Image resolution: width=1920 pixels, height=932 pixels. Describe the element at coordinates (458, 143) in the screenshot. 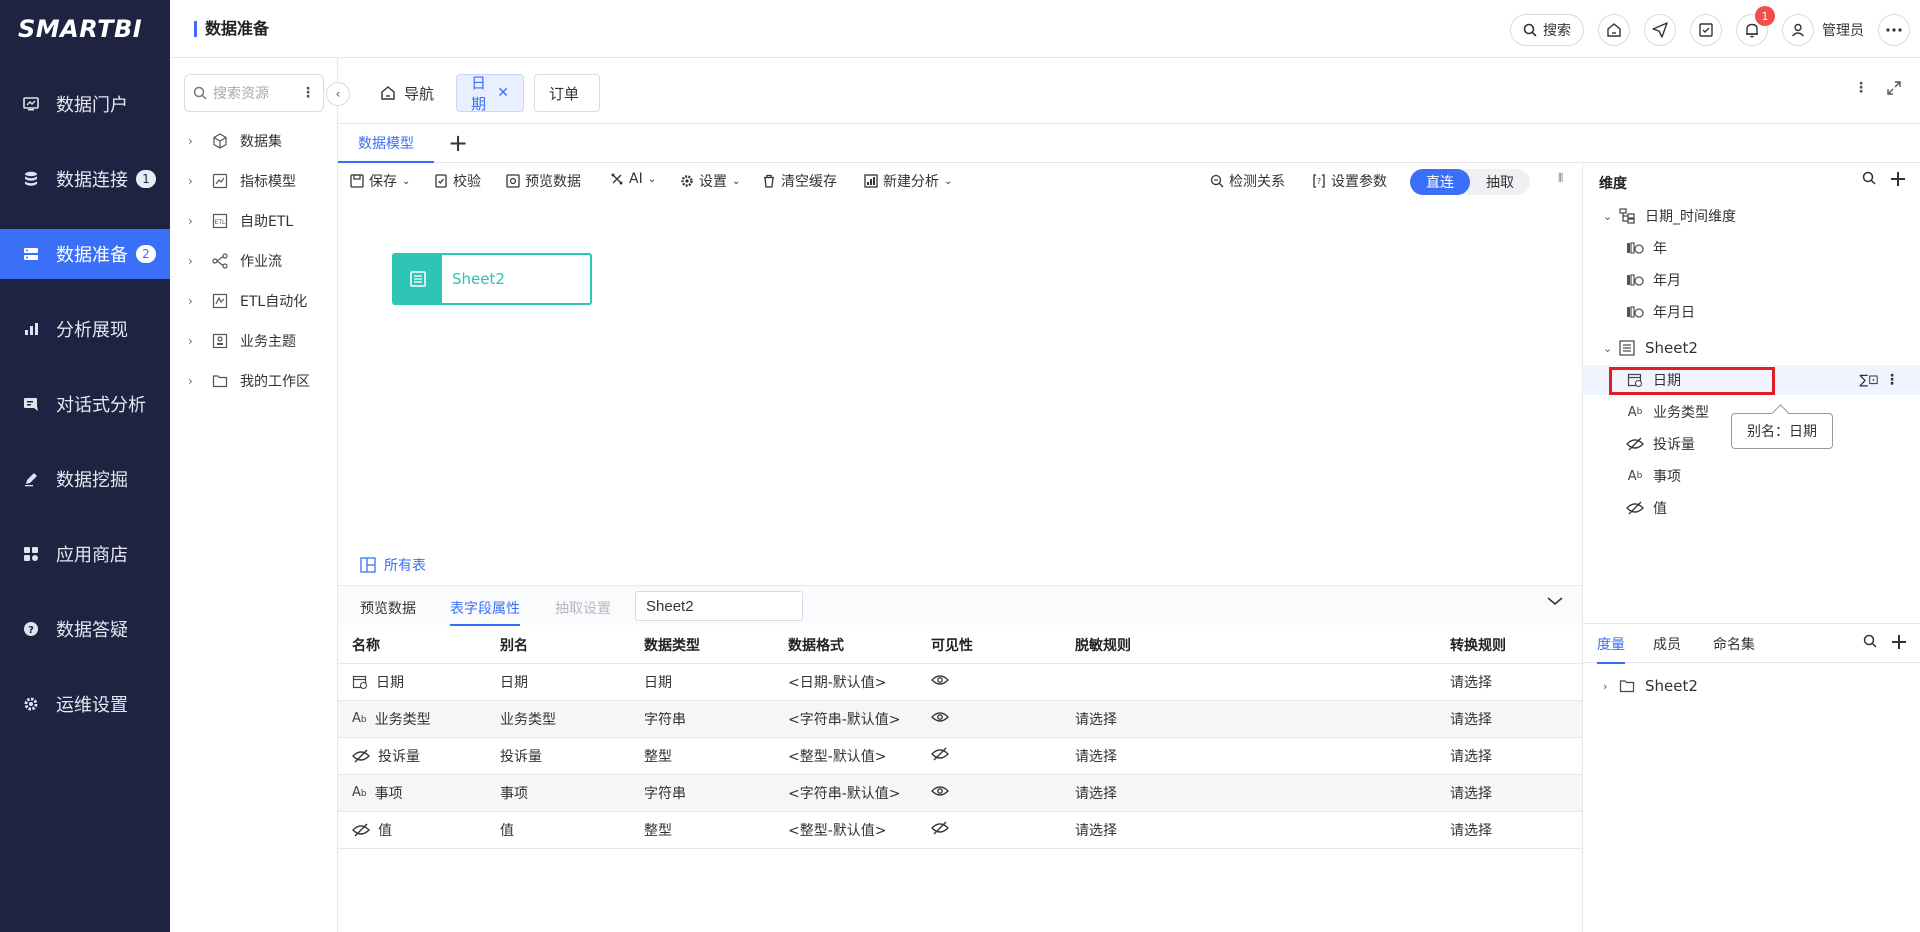

I see `add-tab-icon: +` at that location.